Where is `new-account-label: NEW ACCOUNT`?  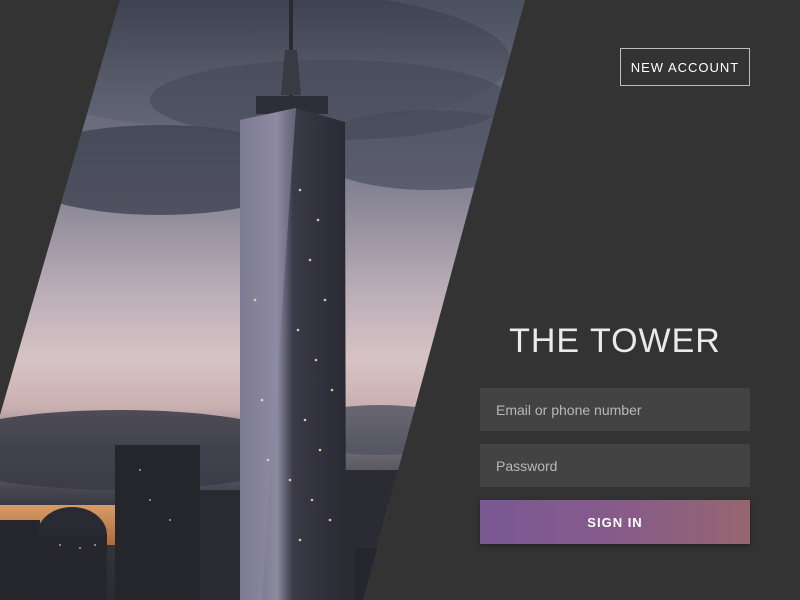 new-account-label: NEW ACCOUNT is located at coordinates (685, 67).